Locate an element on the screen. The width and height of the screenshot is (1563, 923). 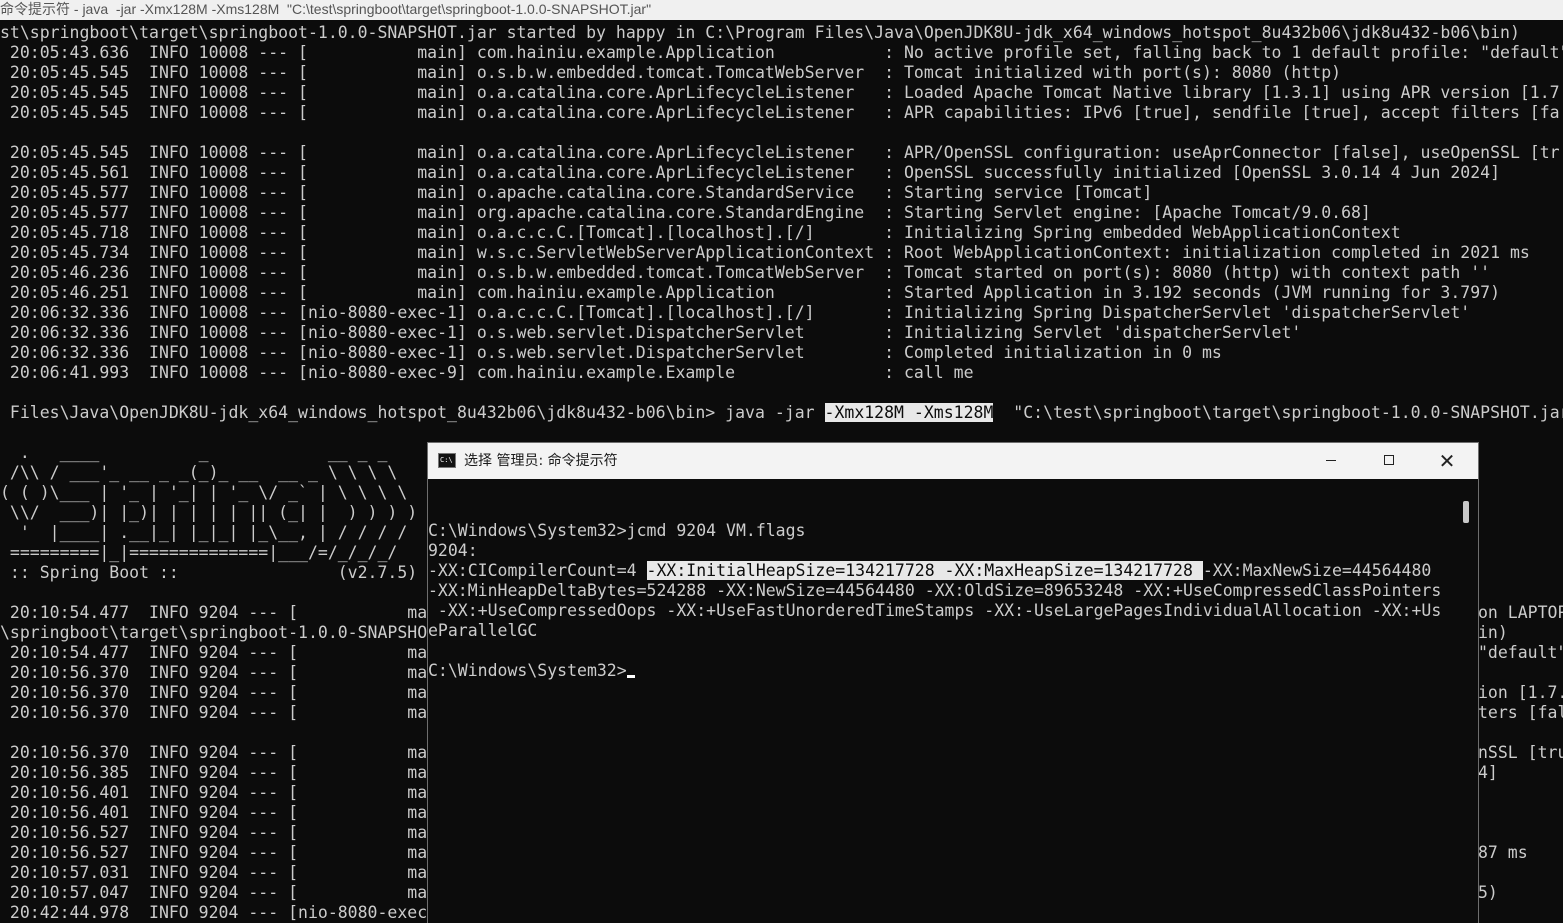
console-line: 5) is located at coordinates (1488, 892).